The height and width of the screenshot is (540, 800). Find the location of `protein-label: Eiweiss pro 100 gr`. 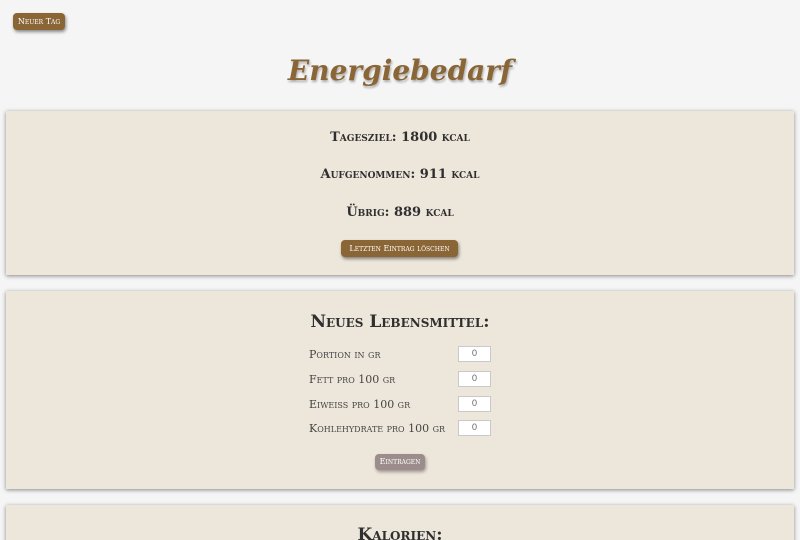

protein-label: Eiweiss pro 100 gr is located at coordinates (360, 404).